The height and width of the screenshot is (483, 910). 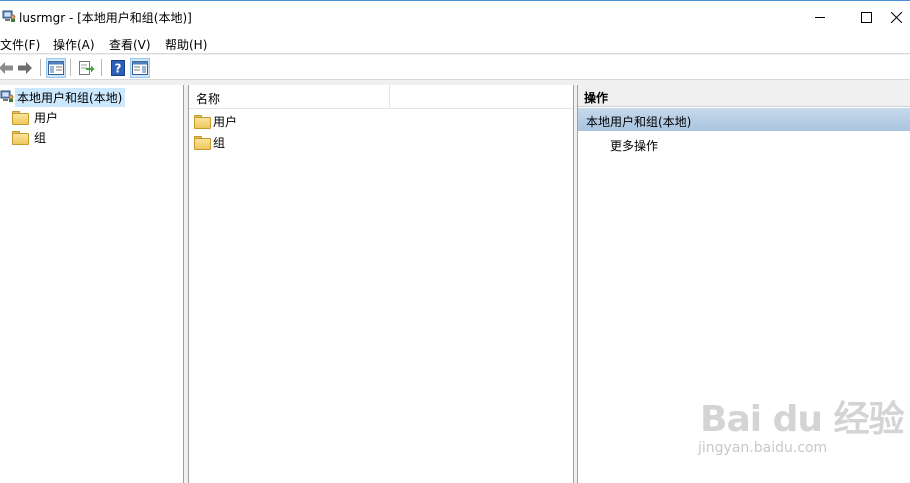 What do you see at coordinates (763, 448) in the screenshot?
I see `watermark-url: jingyan.baidu.com` at bounding box center [763, 448].